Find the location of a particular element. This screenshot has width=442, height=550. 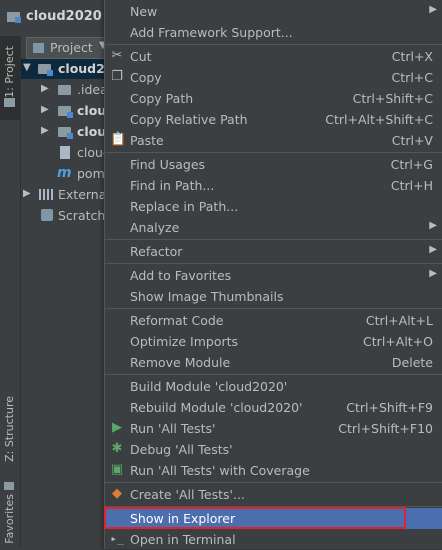

menu-item-shortcut: Ctrl+G is located at coordinates (411, 164).